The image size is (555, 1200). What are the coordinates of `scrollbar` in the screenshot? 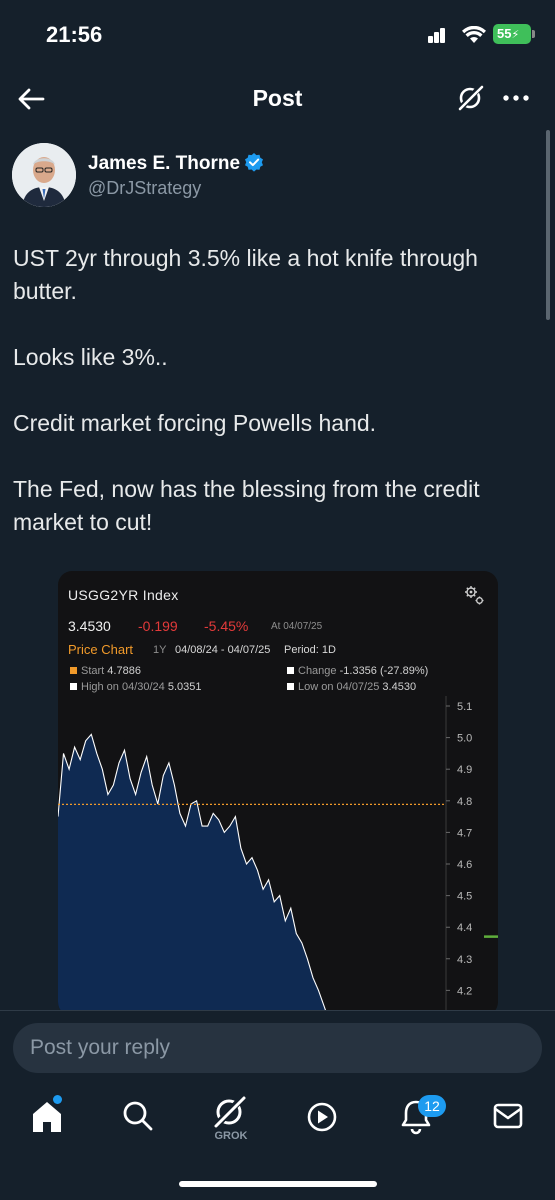 It's located at (548, 225).